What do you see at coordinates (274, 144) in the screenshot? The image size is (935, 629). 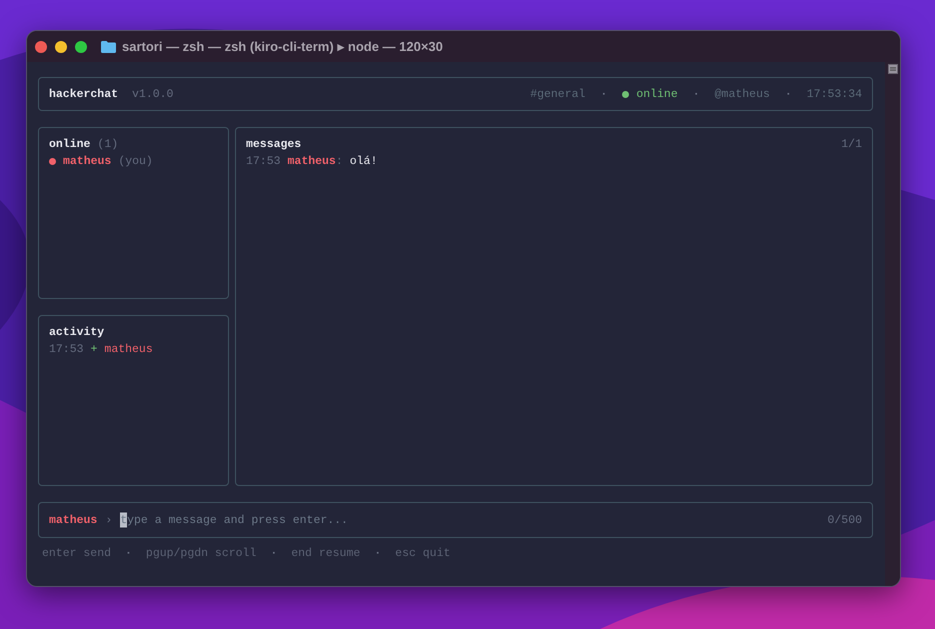 I see `panel-title: messages` at bounding box center [274, 144].